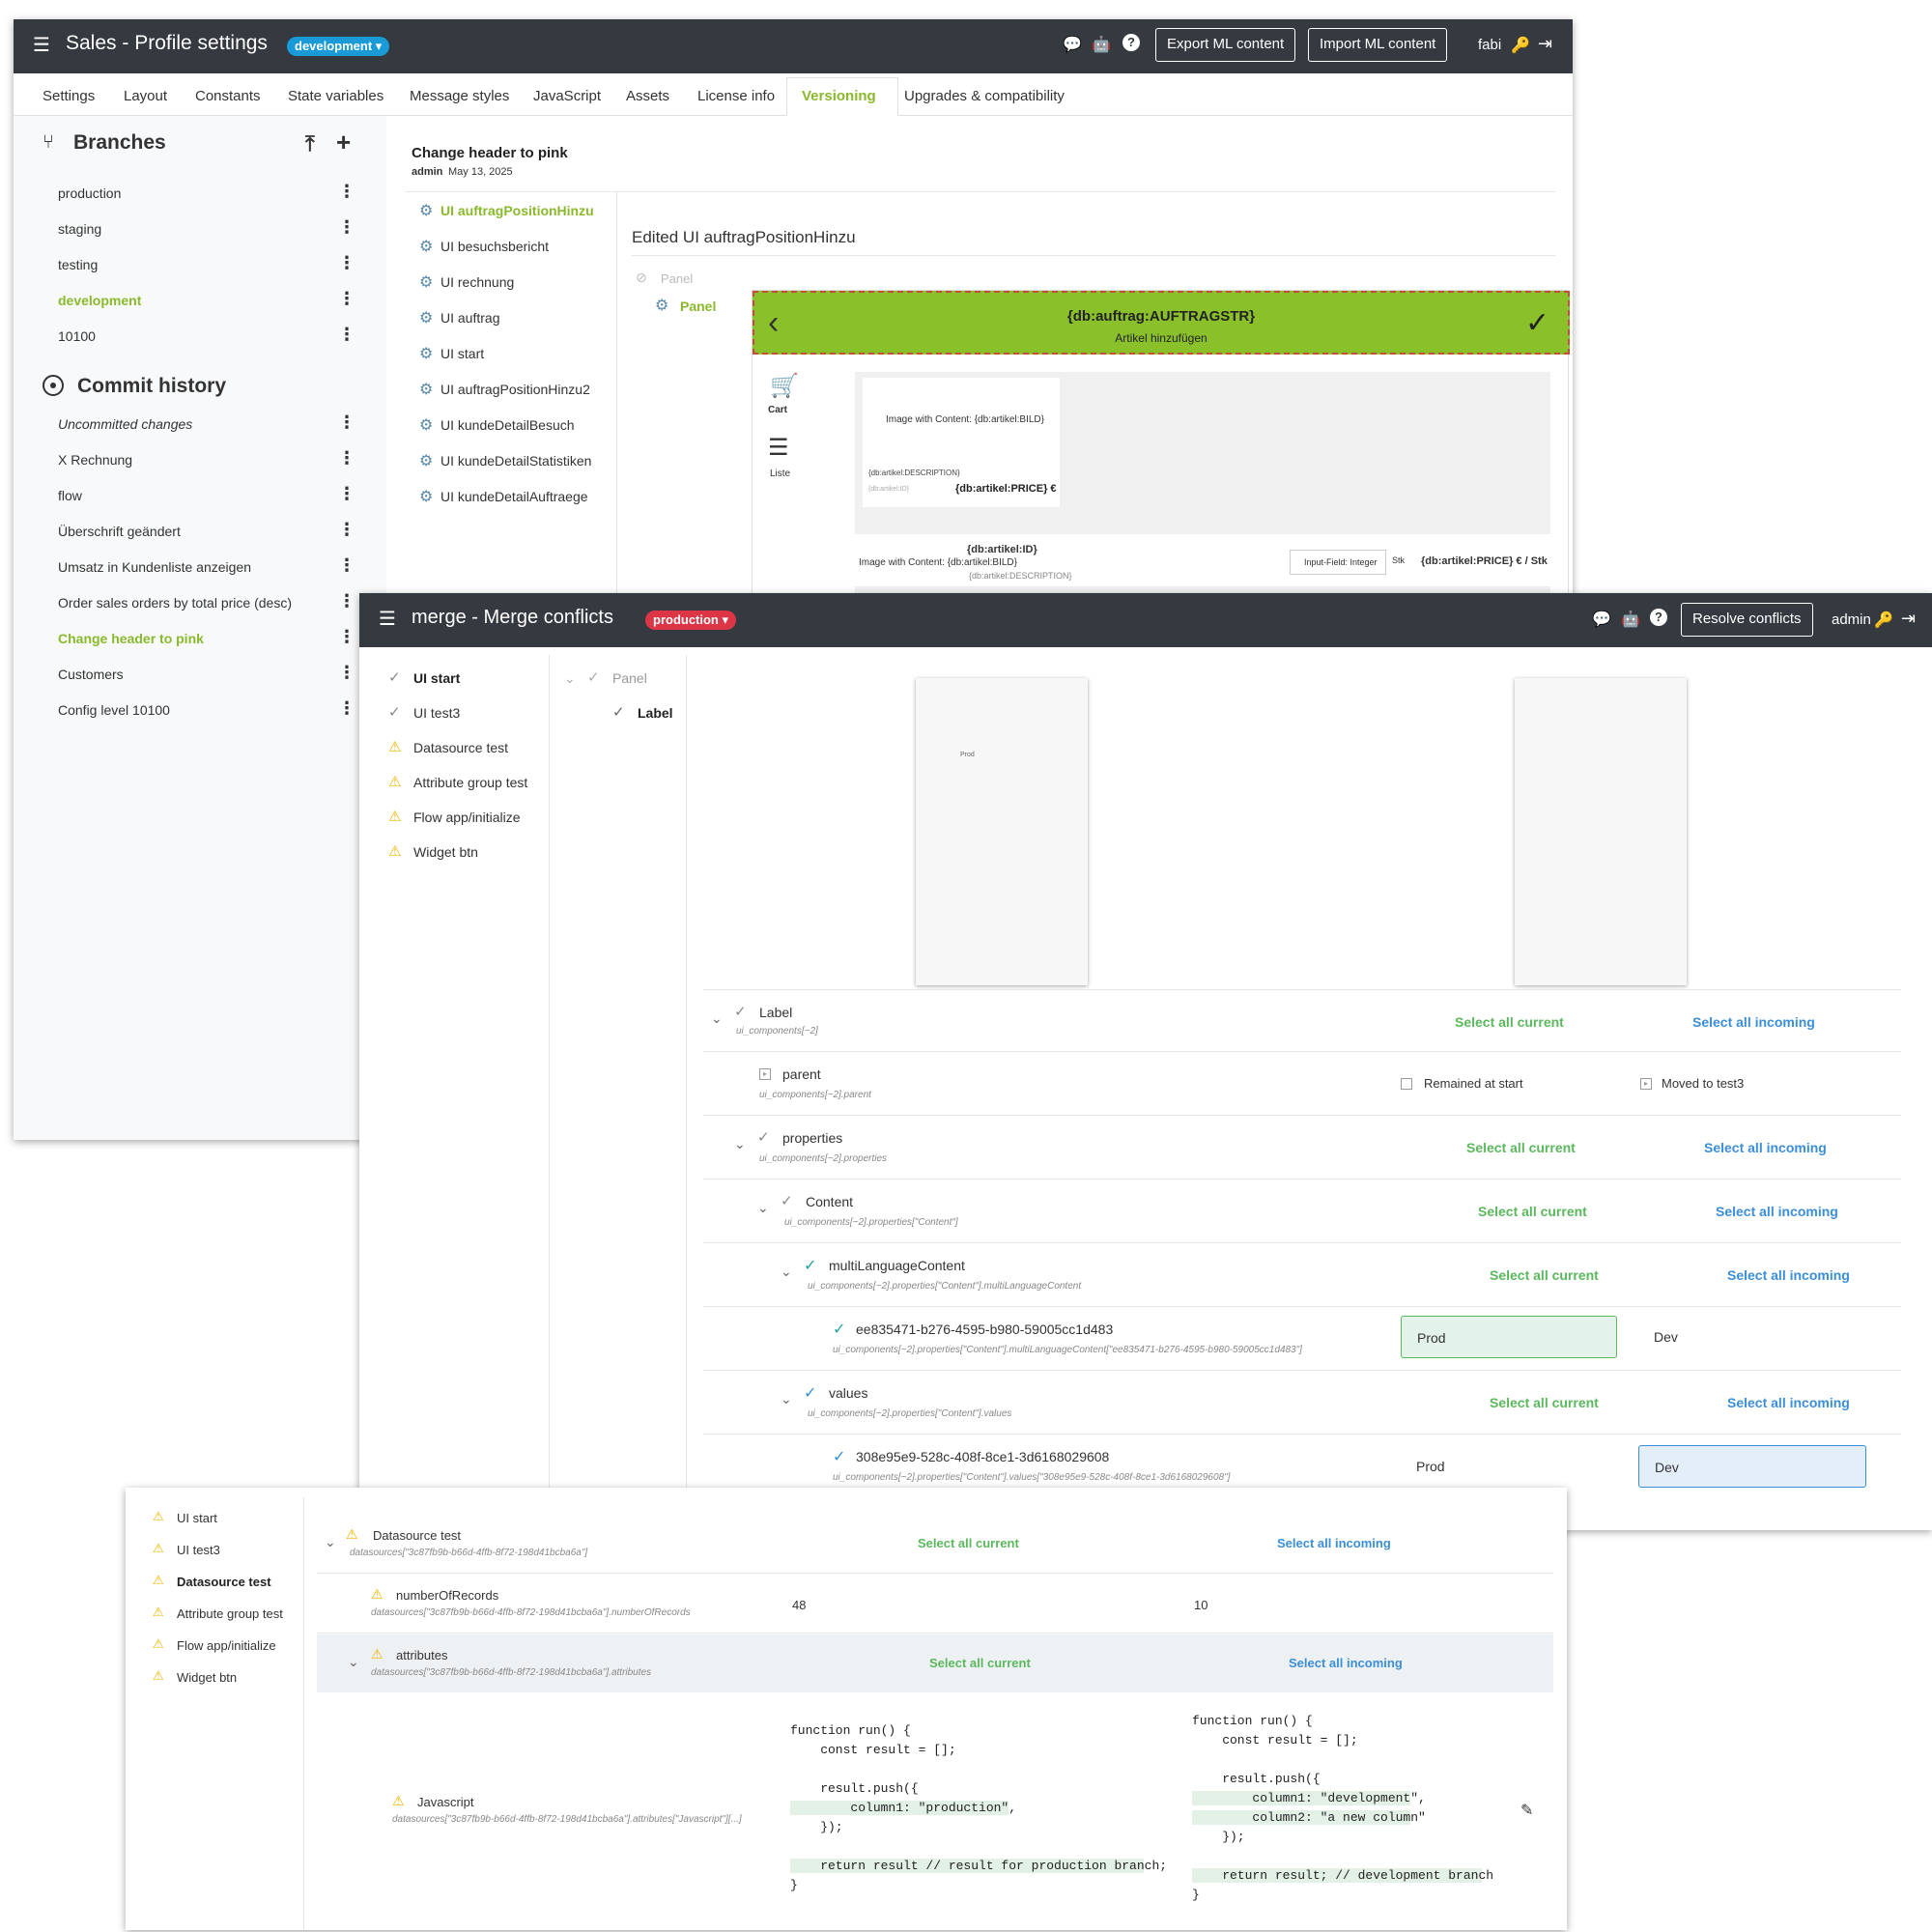 This screenshot has width=1932, height=1932. Describe the element at coordinates (647, 96) in the screenshot. I see `tab-assets: Assets` at that location.